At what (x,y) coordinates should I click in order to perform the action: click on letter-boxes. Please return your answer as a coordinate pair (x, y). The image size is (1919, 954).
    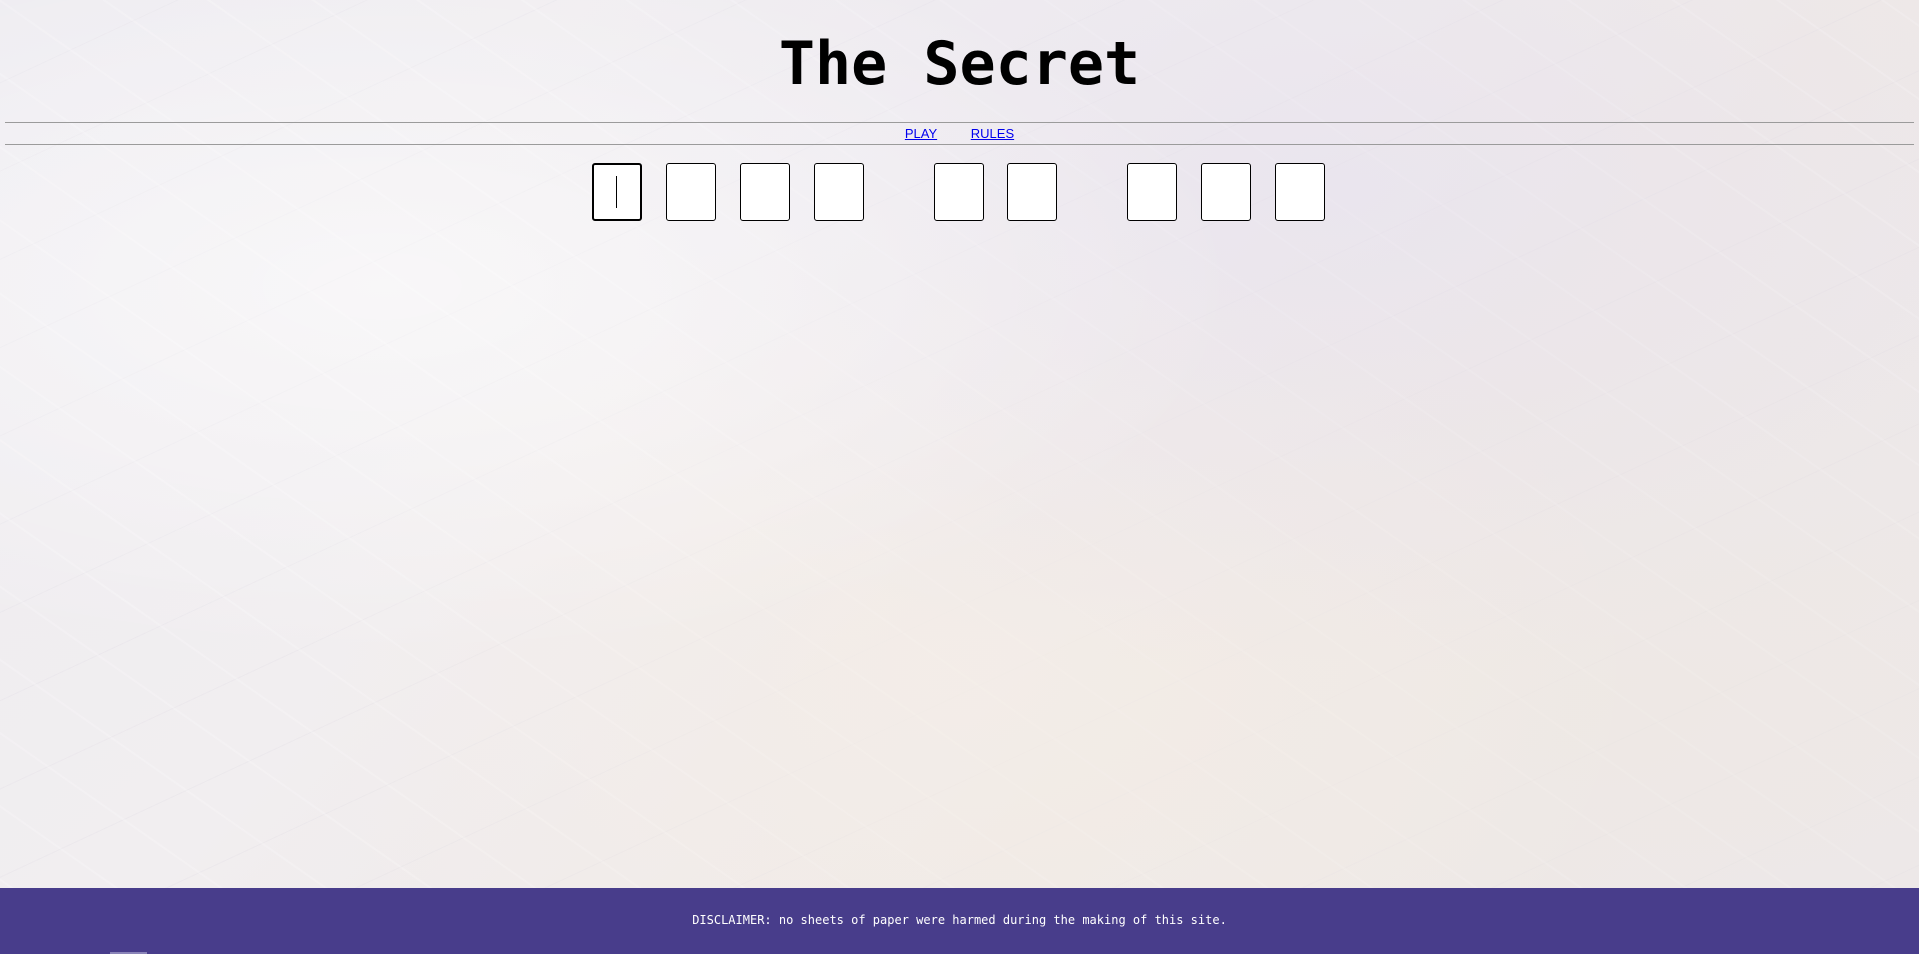
    Looking at the image, I should click on (959, 192).